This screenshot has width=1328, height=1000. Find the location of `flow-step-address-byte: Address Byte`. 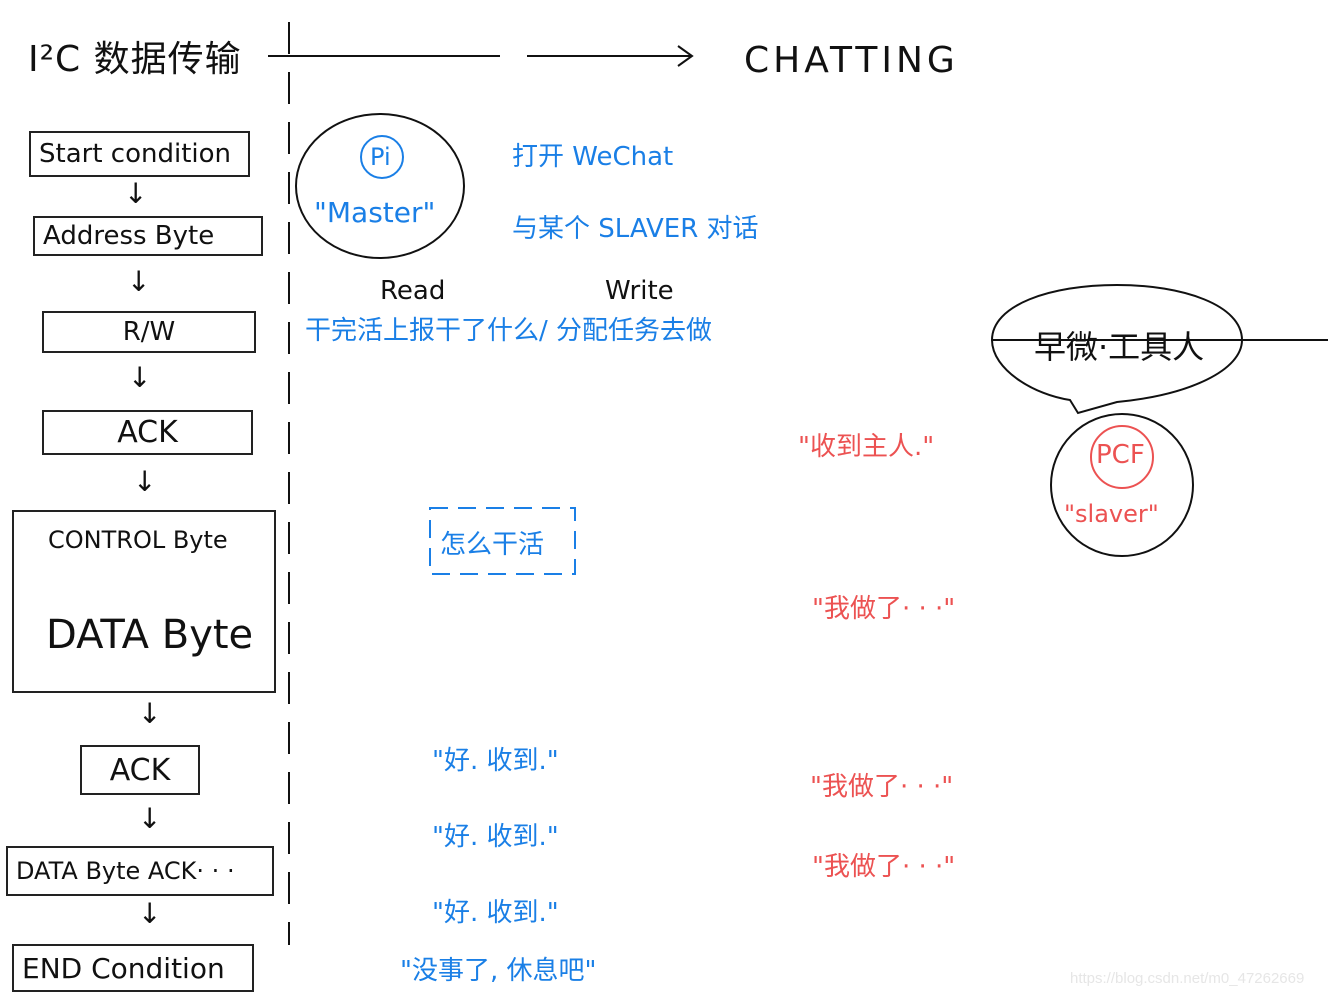

flow-step-address-byte: Address Byte is located at coordinates (148, 236).